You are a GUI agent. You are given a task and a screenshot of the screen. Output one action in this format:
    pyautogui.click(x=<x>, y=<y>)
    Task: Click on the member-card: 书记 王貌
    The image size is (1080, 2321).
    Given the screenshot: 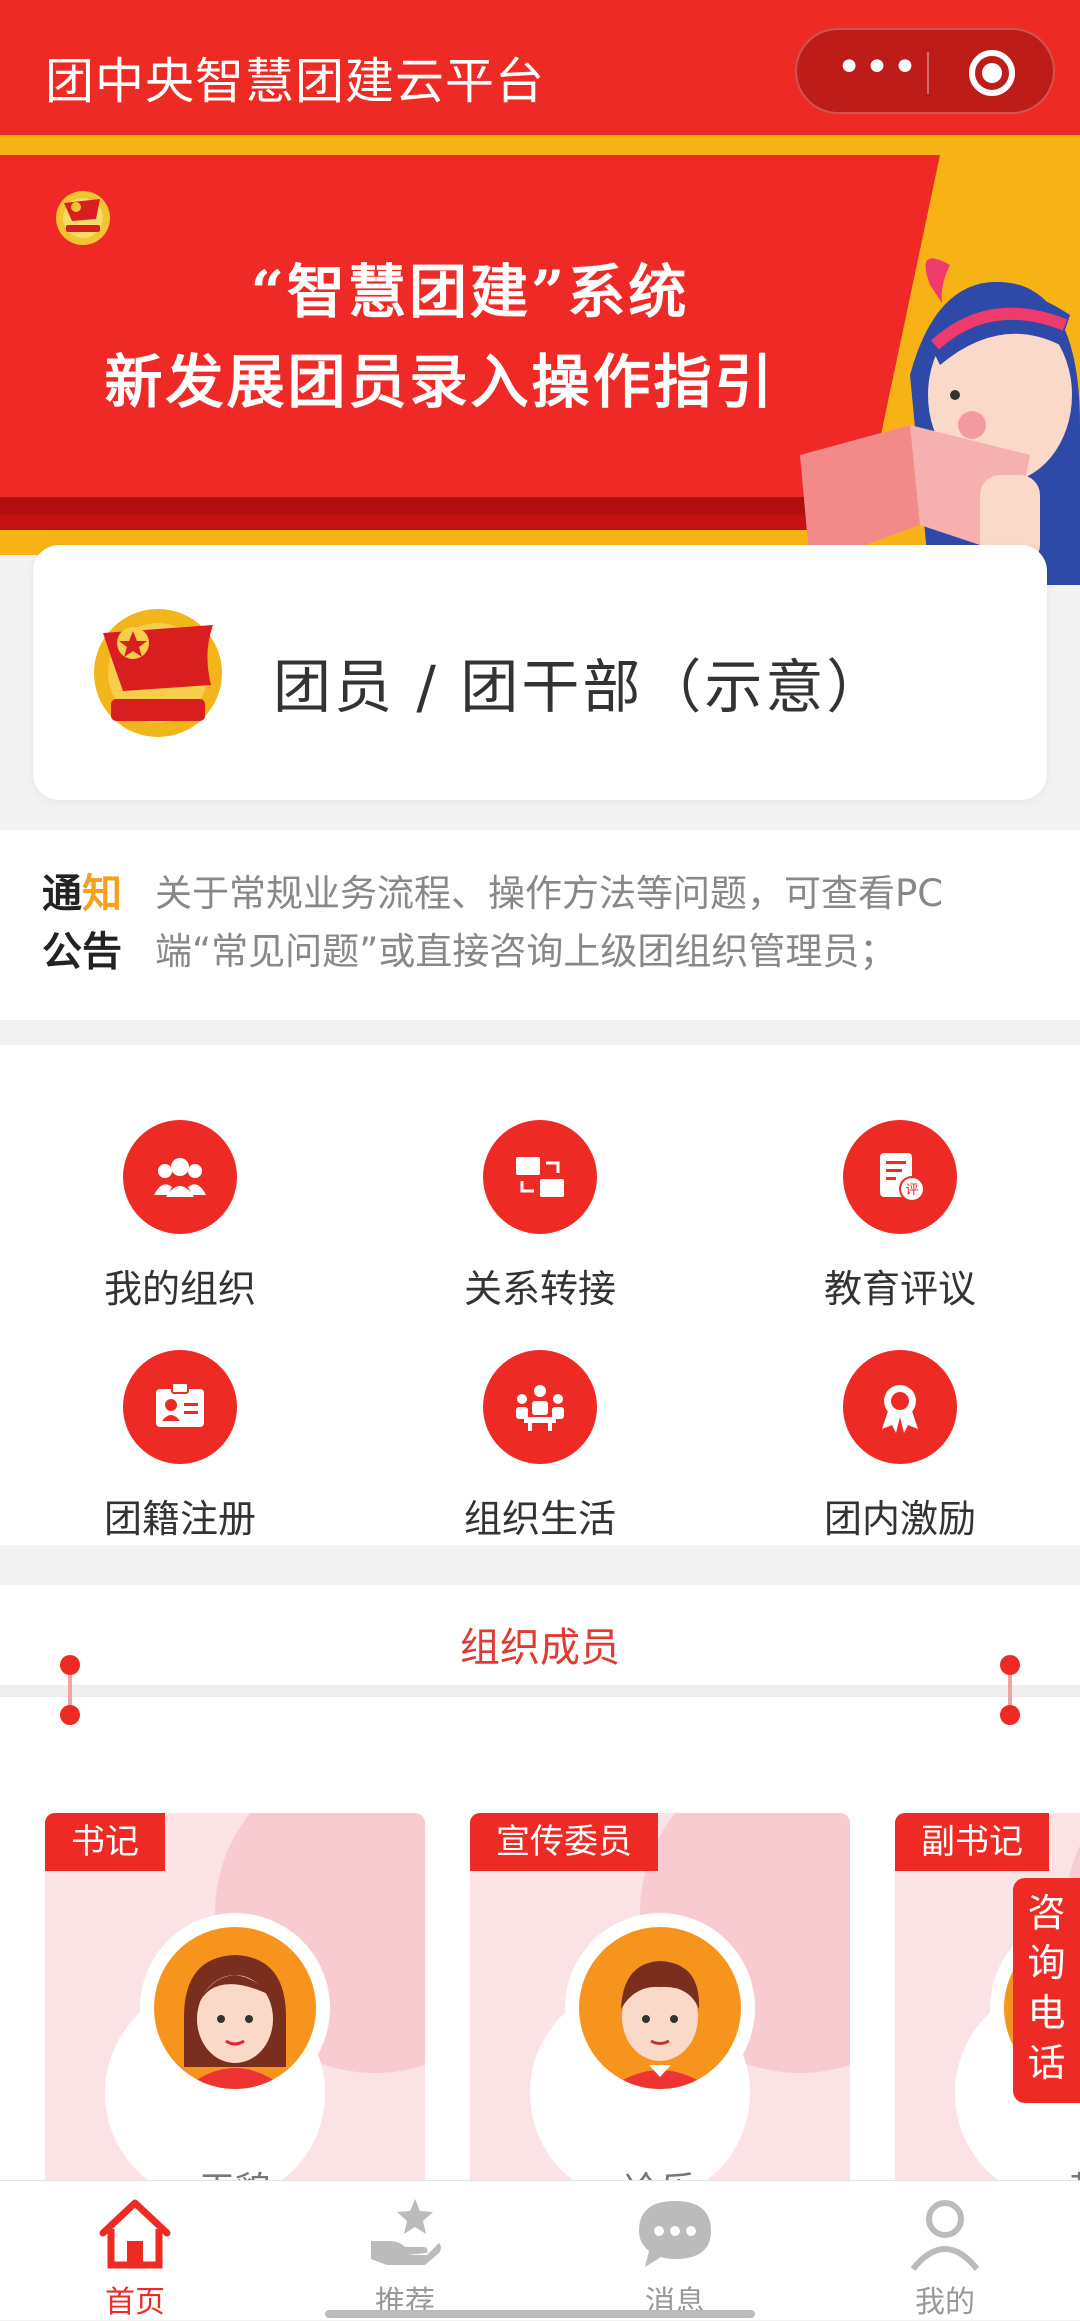 What is the action you would take?
    pyautogui.click(x=235, y=1996)
    